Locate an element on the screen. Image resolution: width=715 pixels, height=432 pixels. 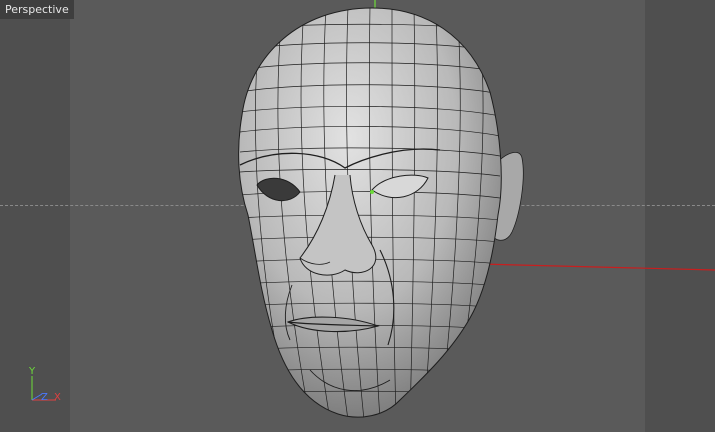
axis-z-label: Z is located at coordinates (44, 397).